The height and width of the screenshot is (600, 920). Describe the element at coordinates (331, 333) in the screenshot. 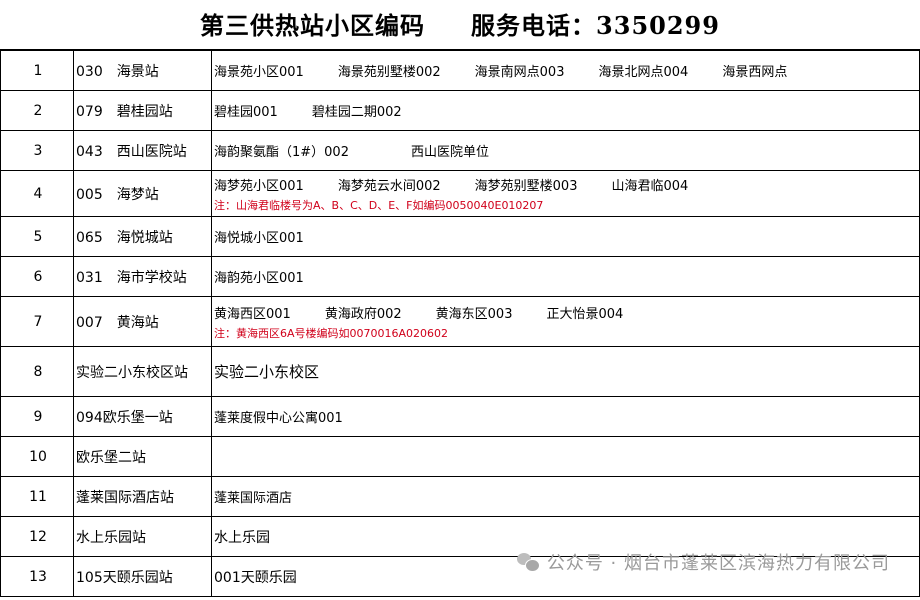

I see `code-note: 注：黄海西区6A号楼编码如0070016A020602` at that location.